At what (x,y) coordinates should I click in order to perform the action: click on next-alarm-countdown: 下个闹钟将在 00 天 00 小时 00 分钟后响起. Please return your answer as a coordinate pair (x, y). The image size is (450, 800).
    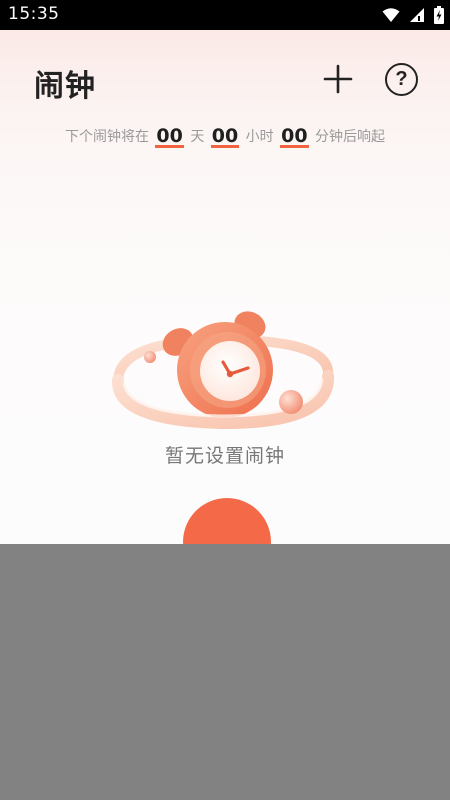
    Looking at the image, I should click on (225, 137).